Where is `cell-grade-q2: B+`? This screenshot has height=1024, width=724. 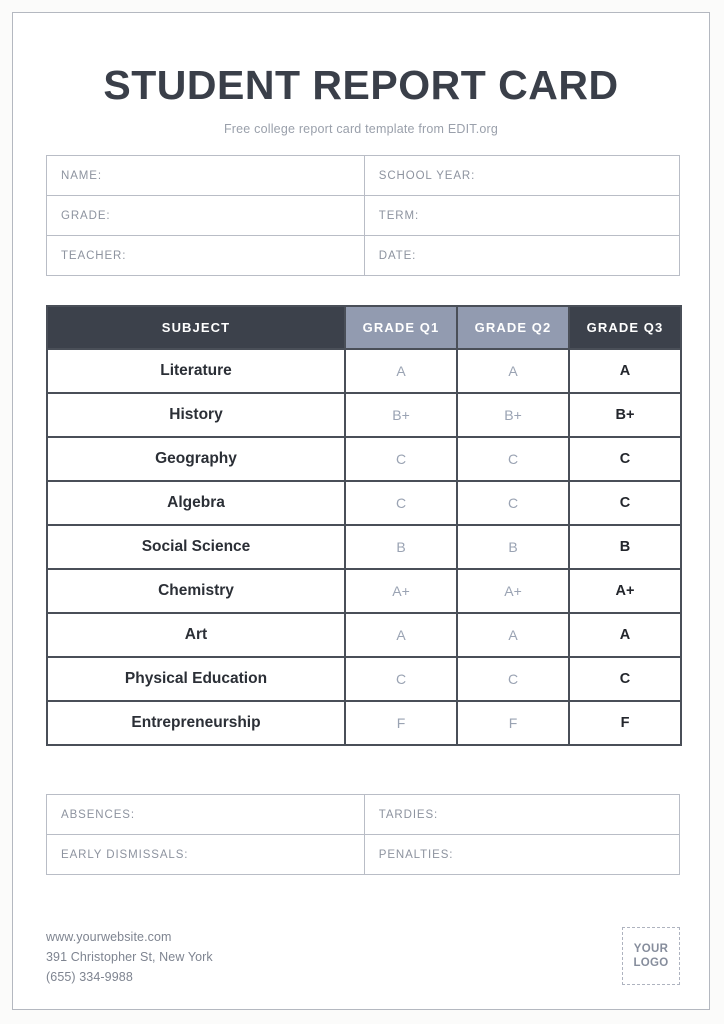 cell-grade-q2: B+ is located at coordinates (513, 415).